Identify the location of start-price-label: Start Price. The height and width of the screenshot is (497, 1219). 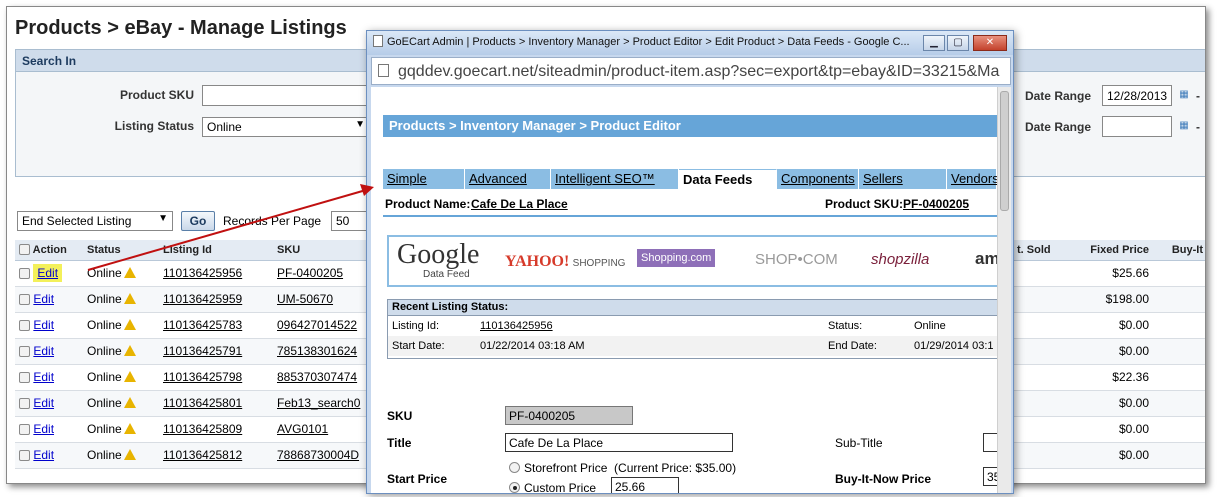
(417, 479).